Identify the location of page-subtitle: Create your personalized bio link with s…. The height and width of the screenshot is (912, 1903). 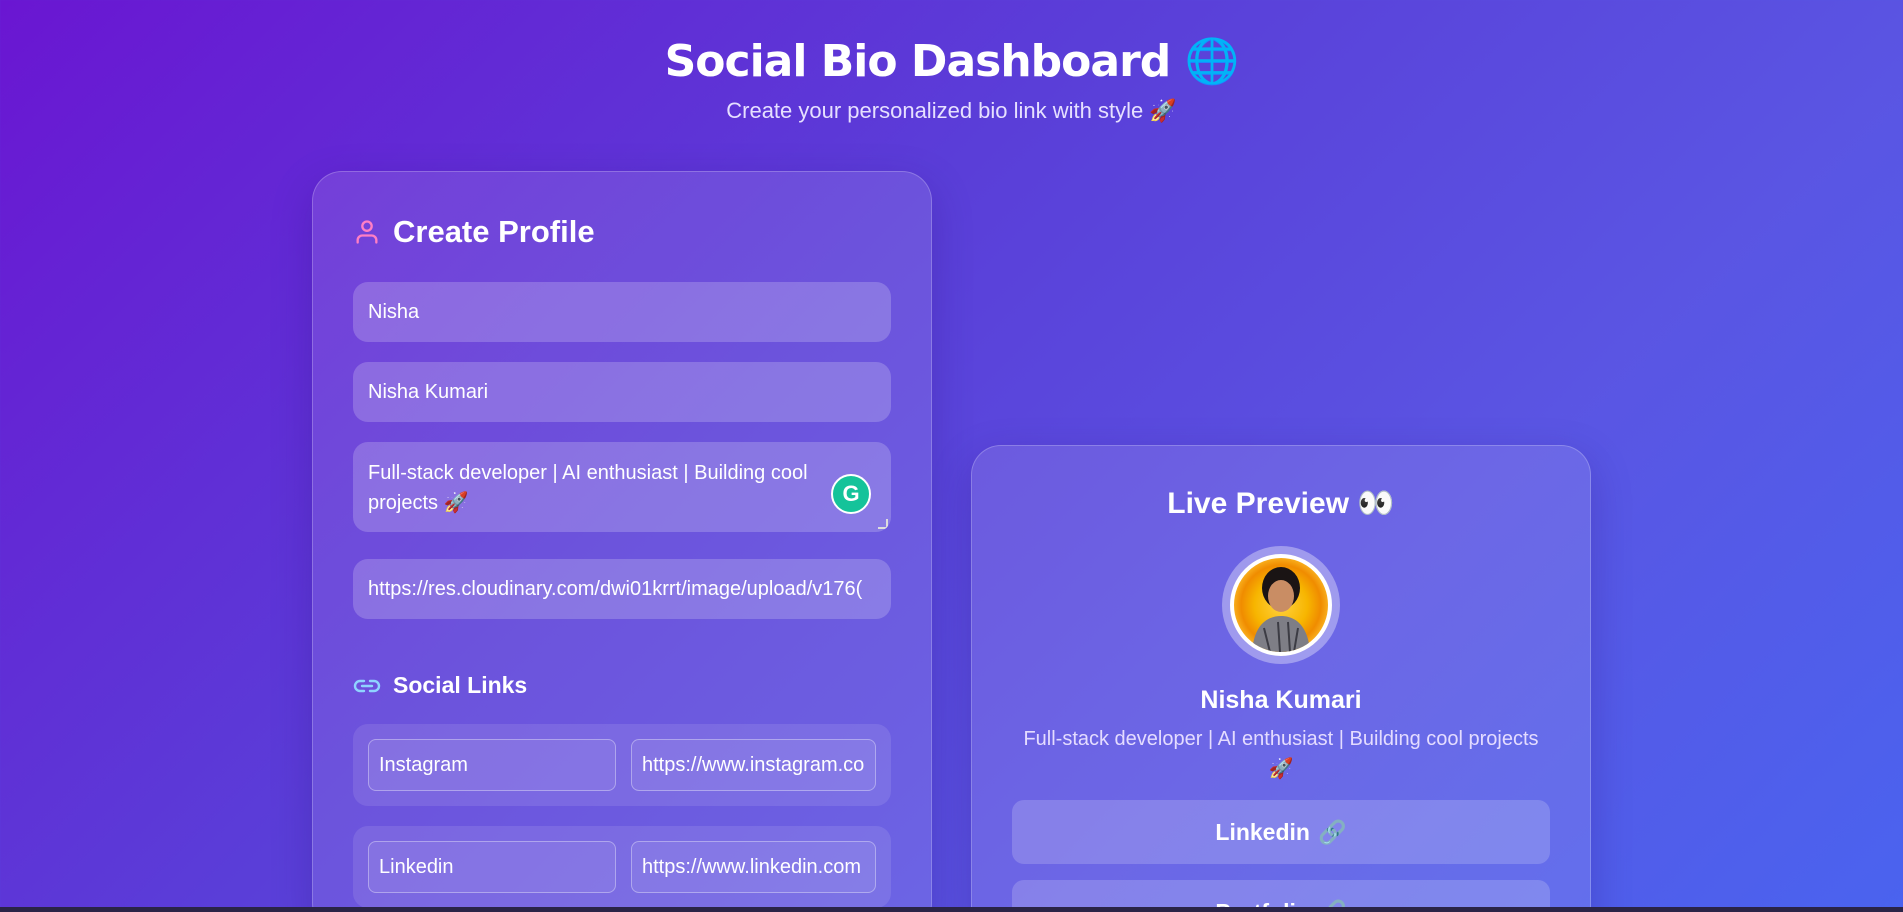
(951, 110).